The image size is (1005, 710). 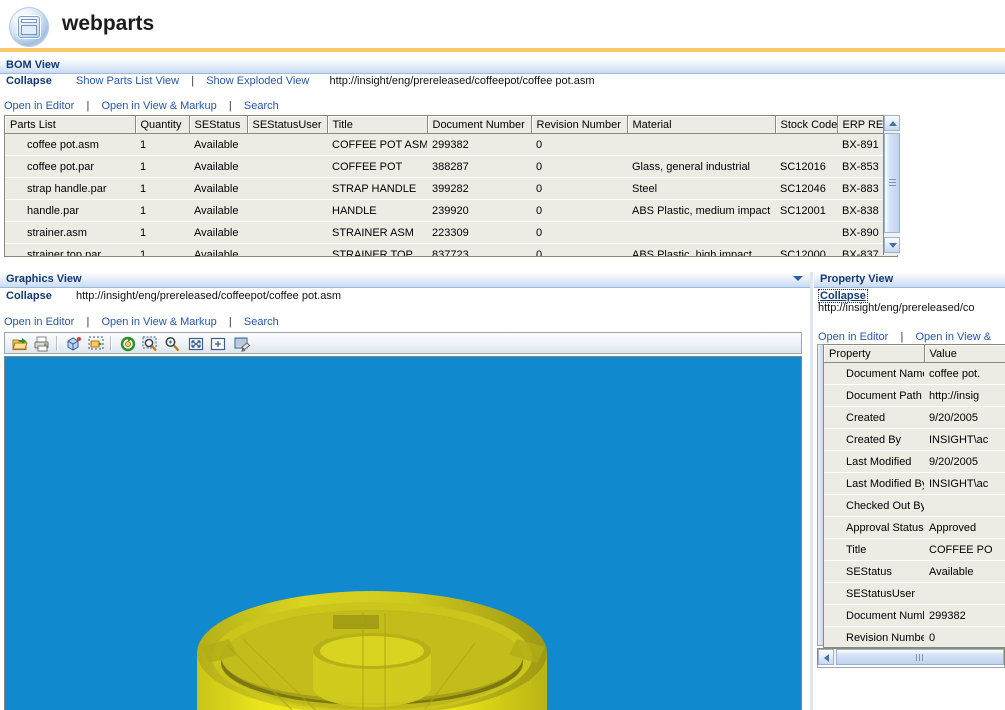 What do you see at coordinates (914, 593) in the screenshot?
I see `property-row: SEStatusUser` at bounding box center [914, 593].